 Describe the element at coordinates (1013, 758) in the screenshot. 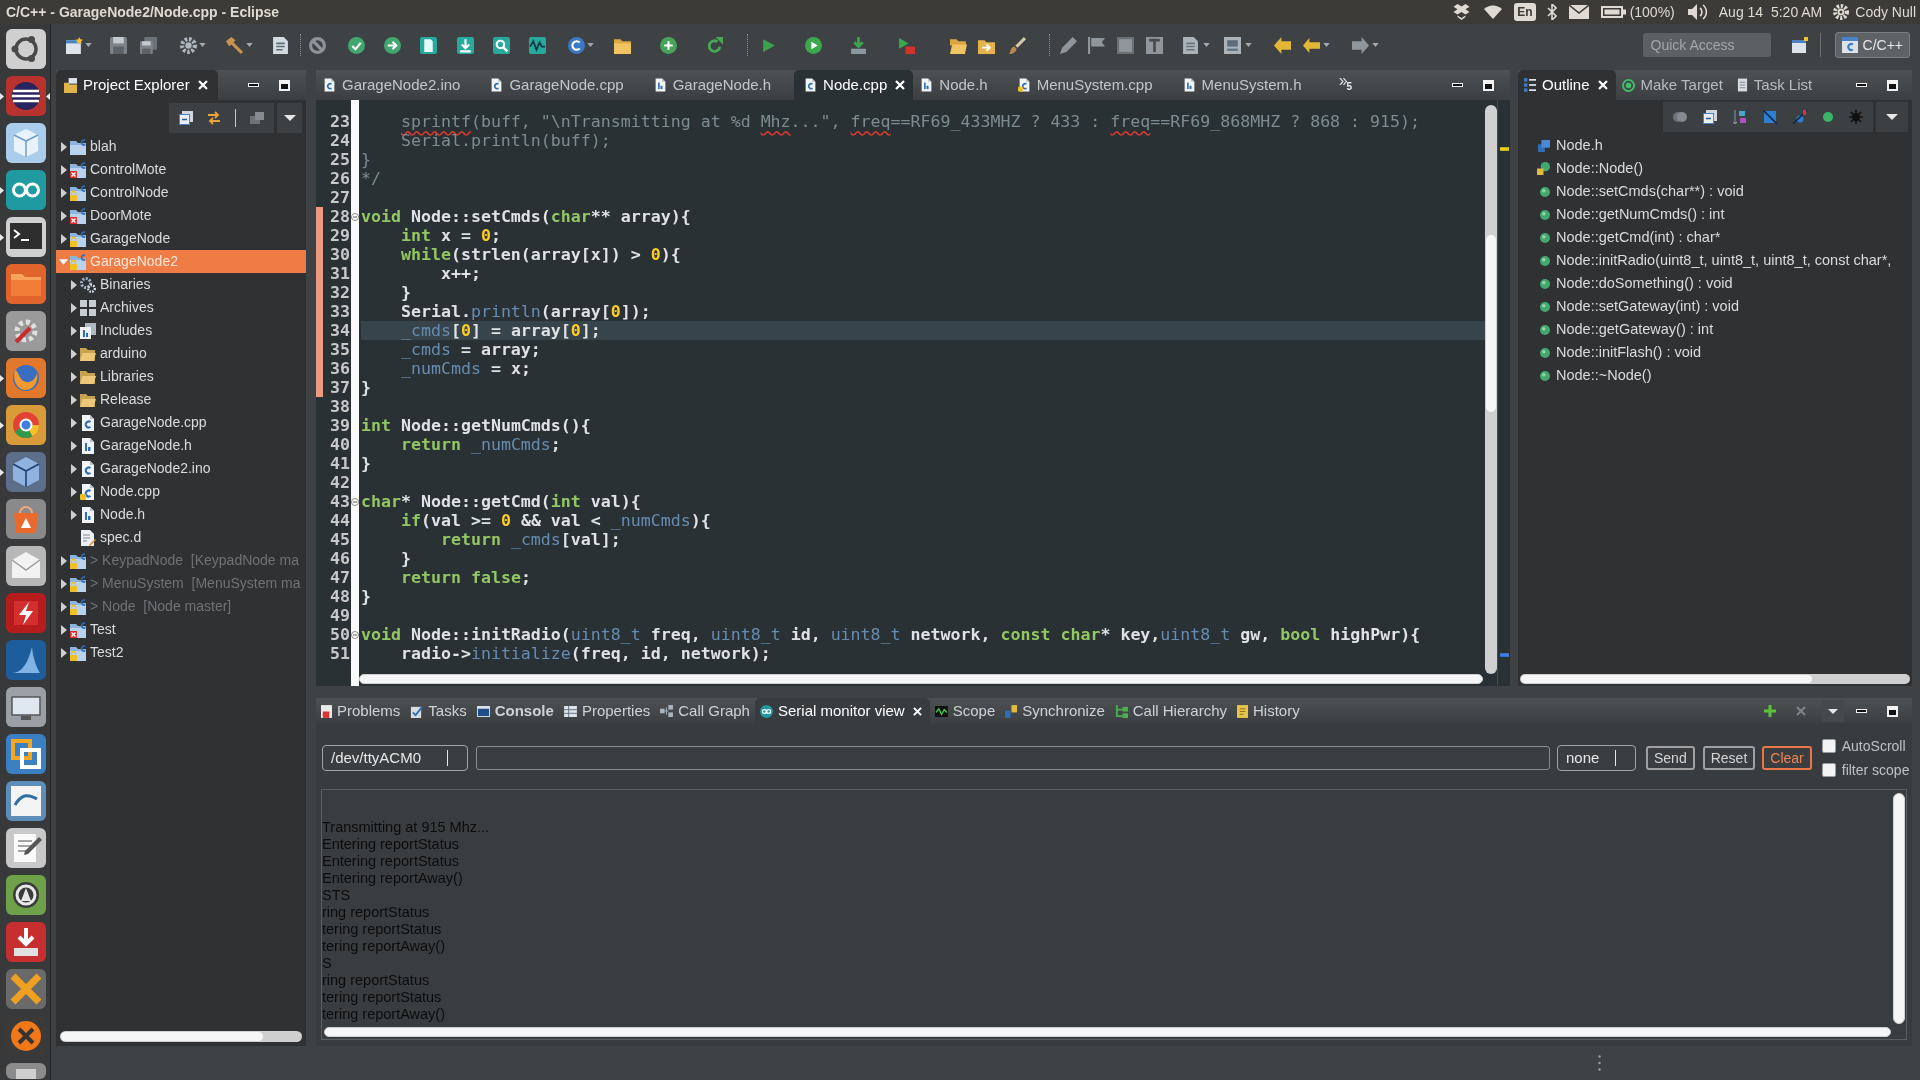

I see `message-field` at that location.